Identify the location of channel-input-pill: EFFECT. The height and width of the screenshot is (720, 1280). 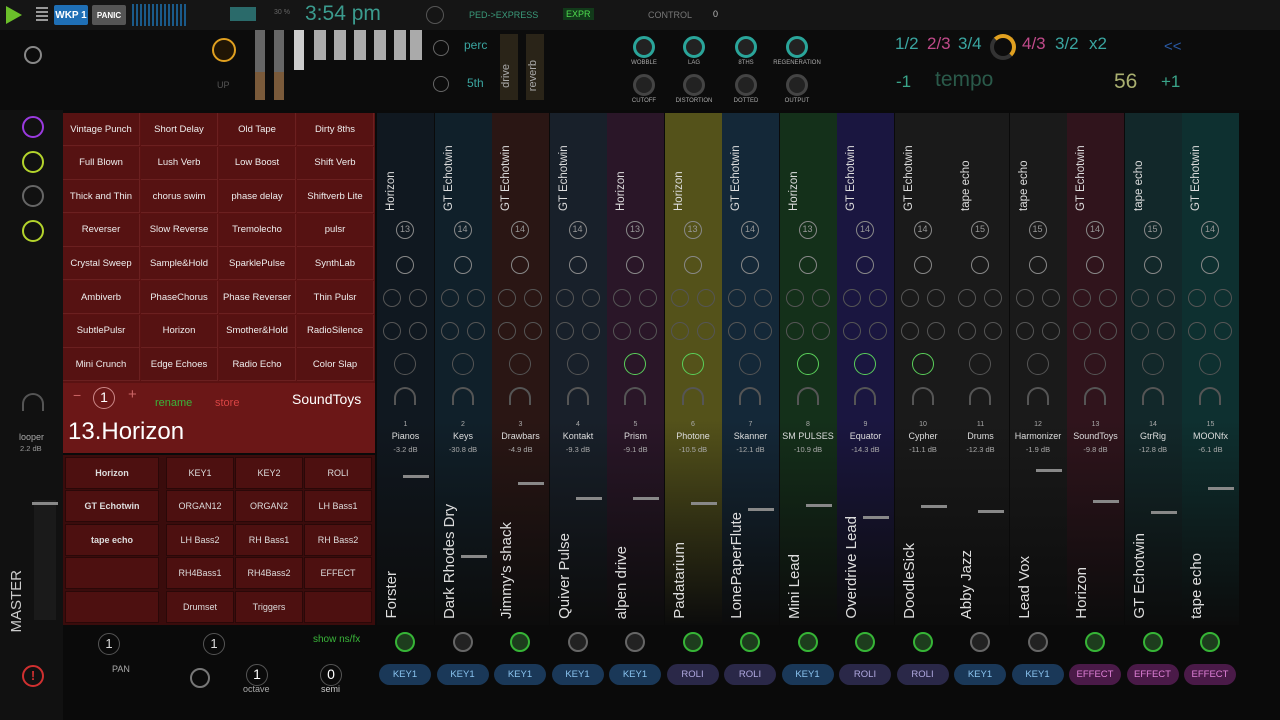
(1210, 674).